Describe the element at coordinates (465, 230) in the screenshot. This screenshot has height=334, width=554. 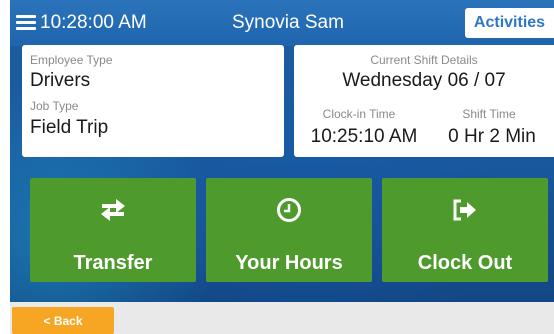
I see `clock-out-tile: Clock Out` at that location.